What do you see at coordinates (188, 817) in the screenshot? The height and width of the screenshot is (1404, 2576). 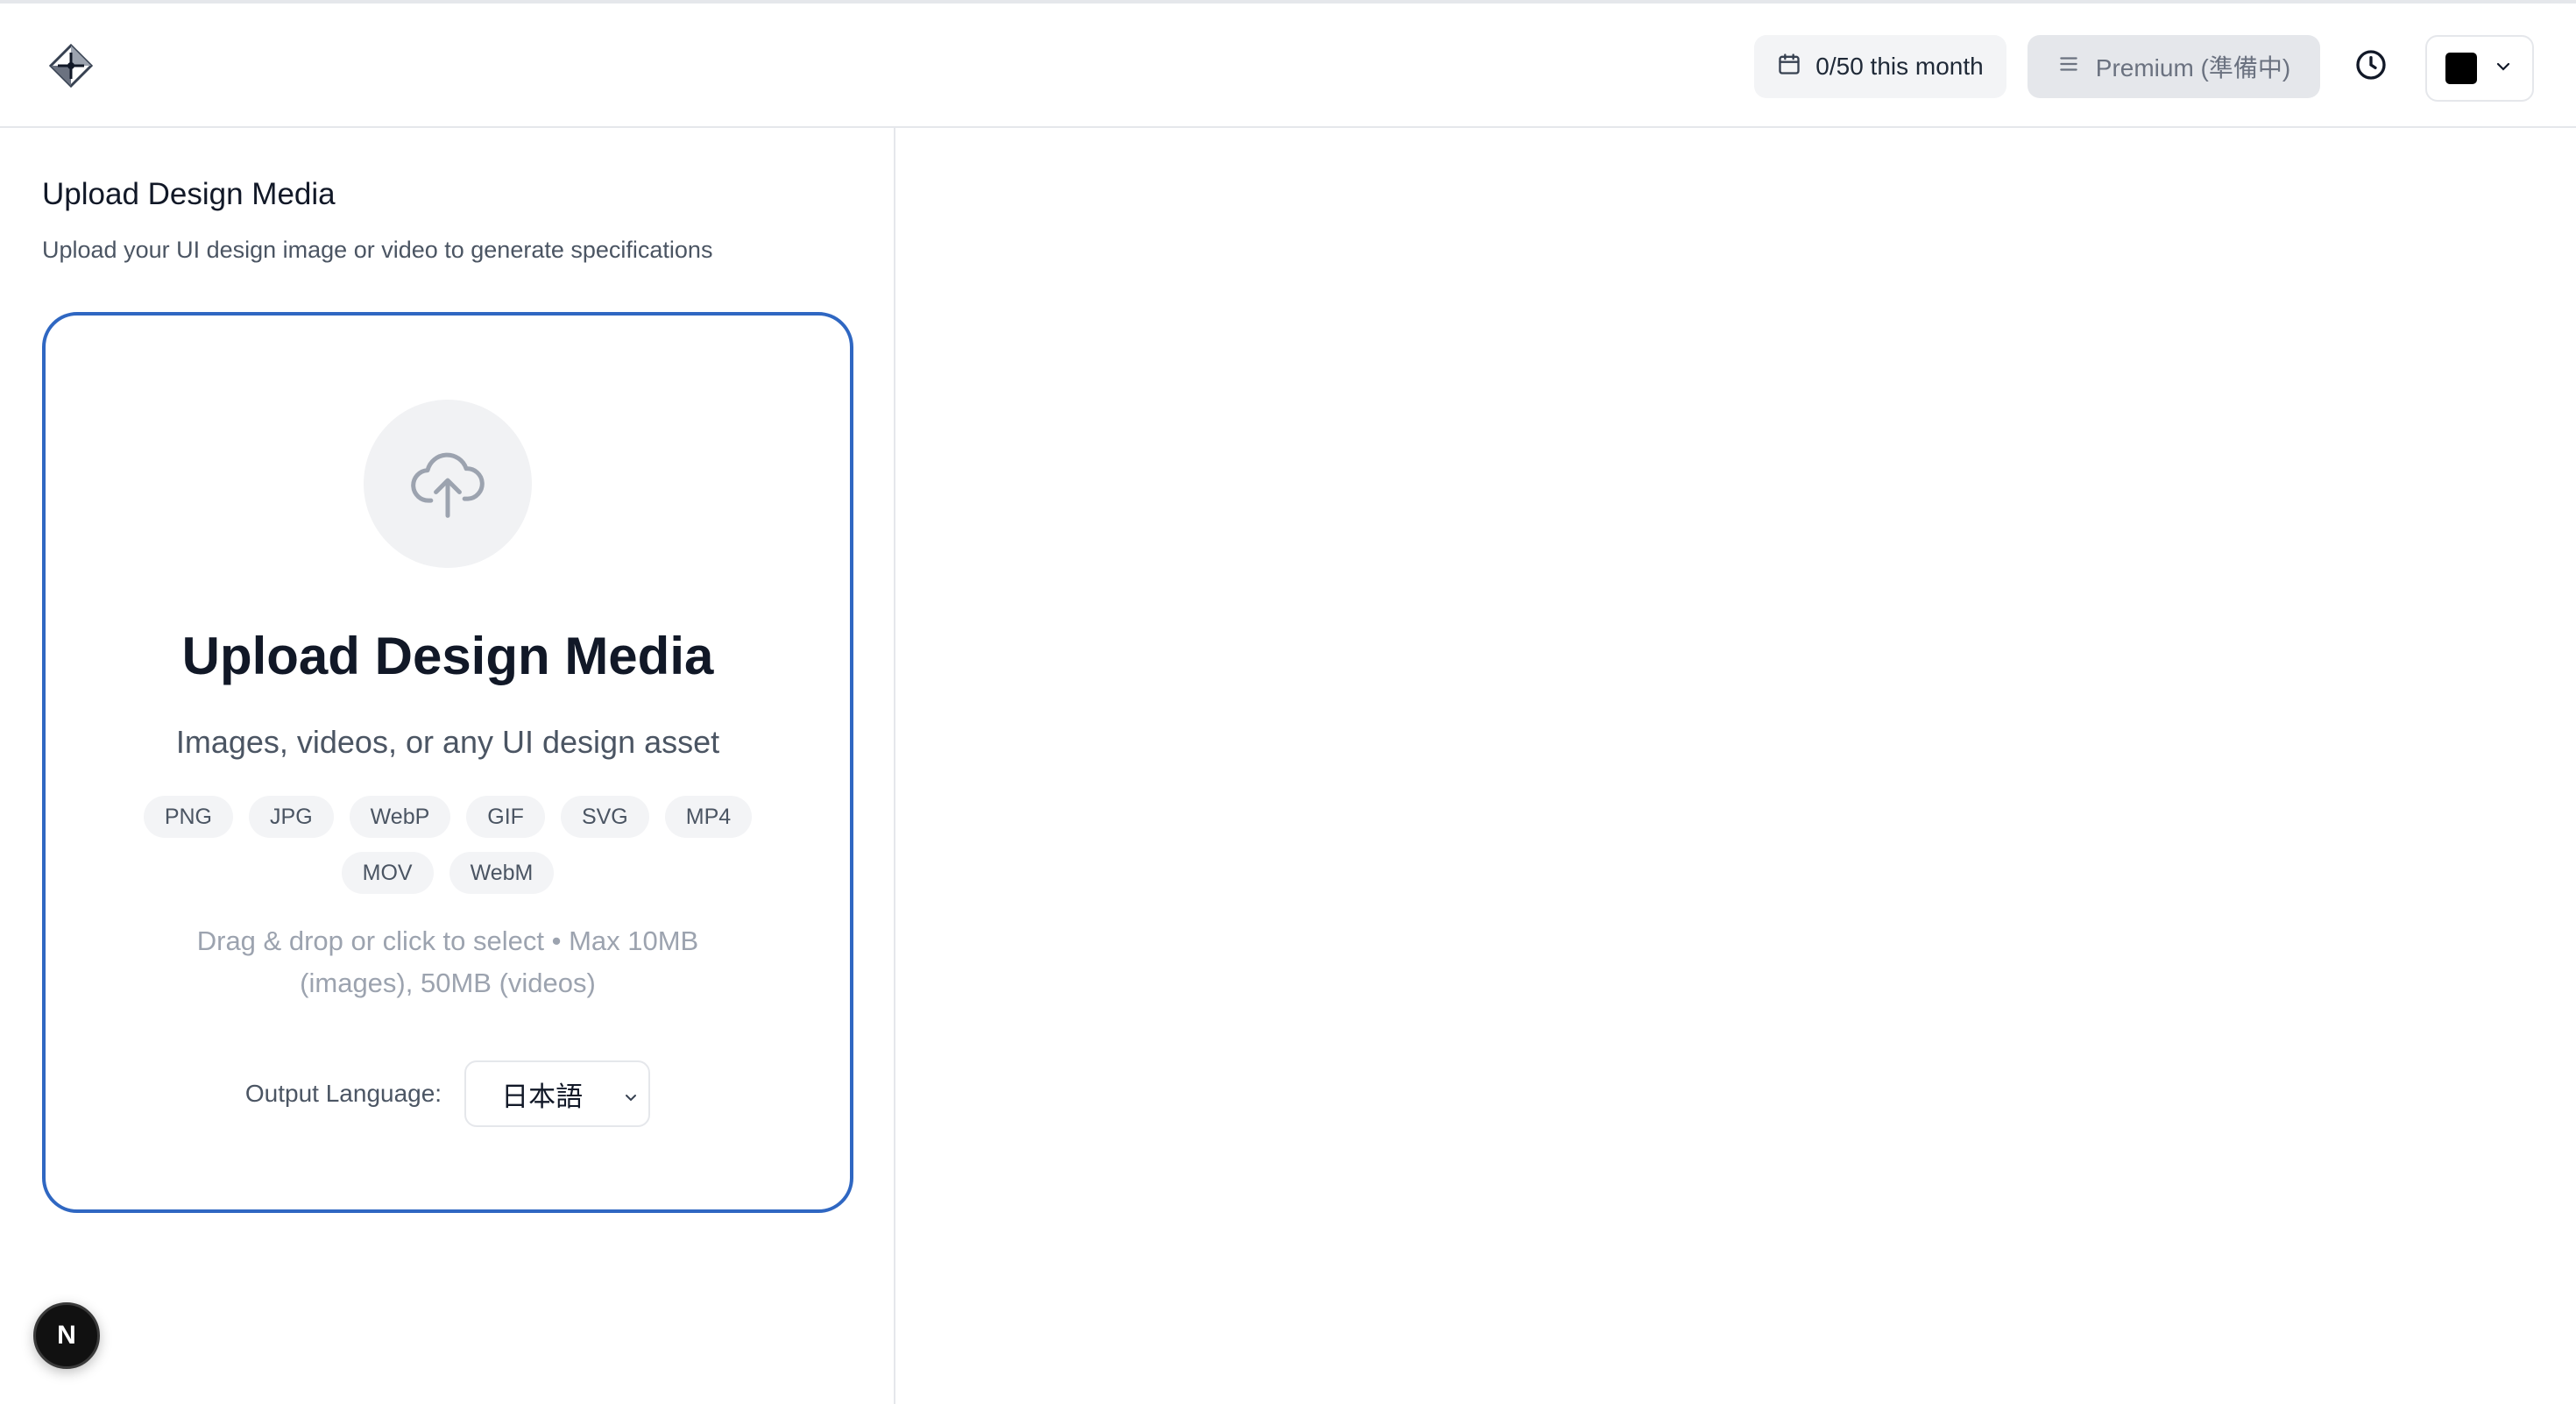 I see `format-chip-png: PNG` at bounding box center [188, 817].